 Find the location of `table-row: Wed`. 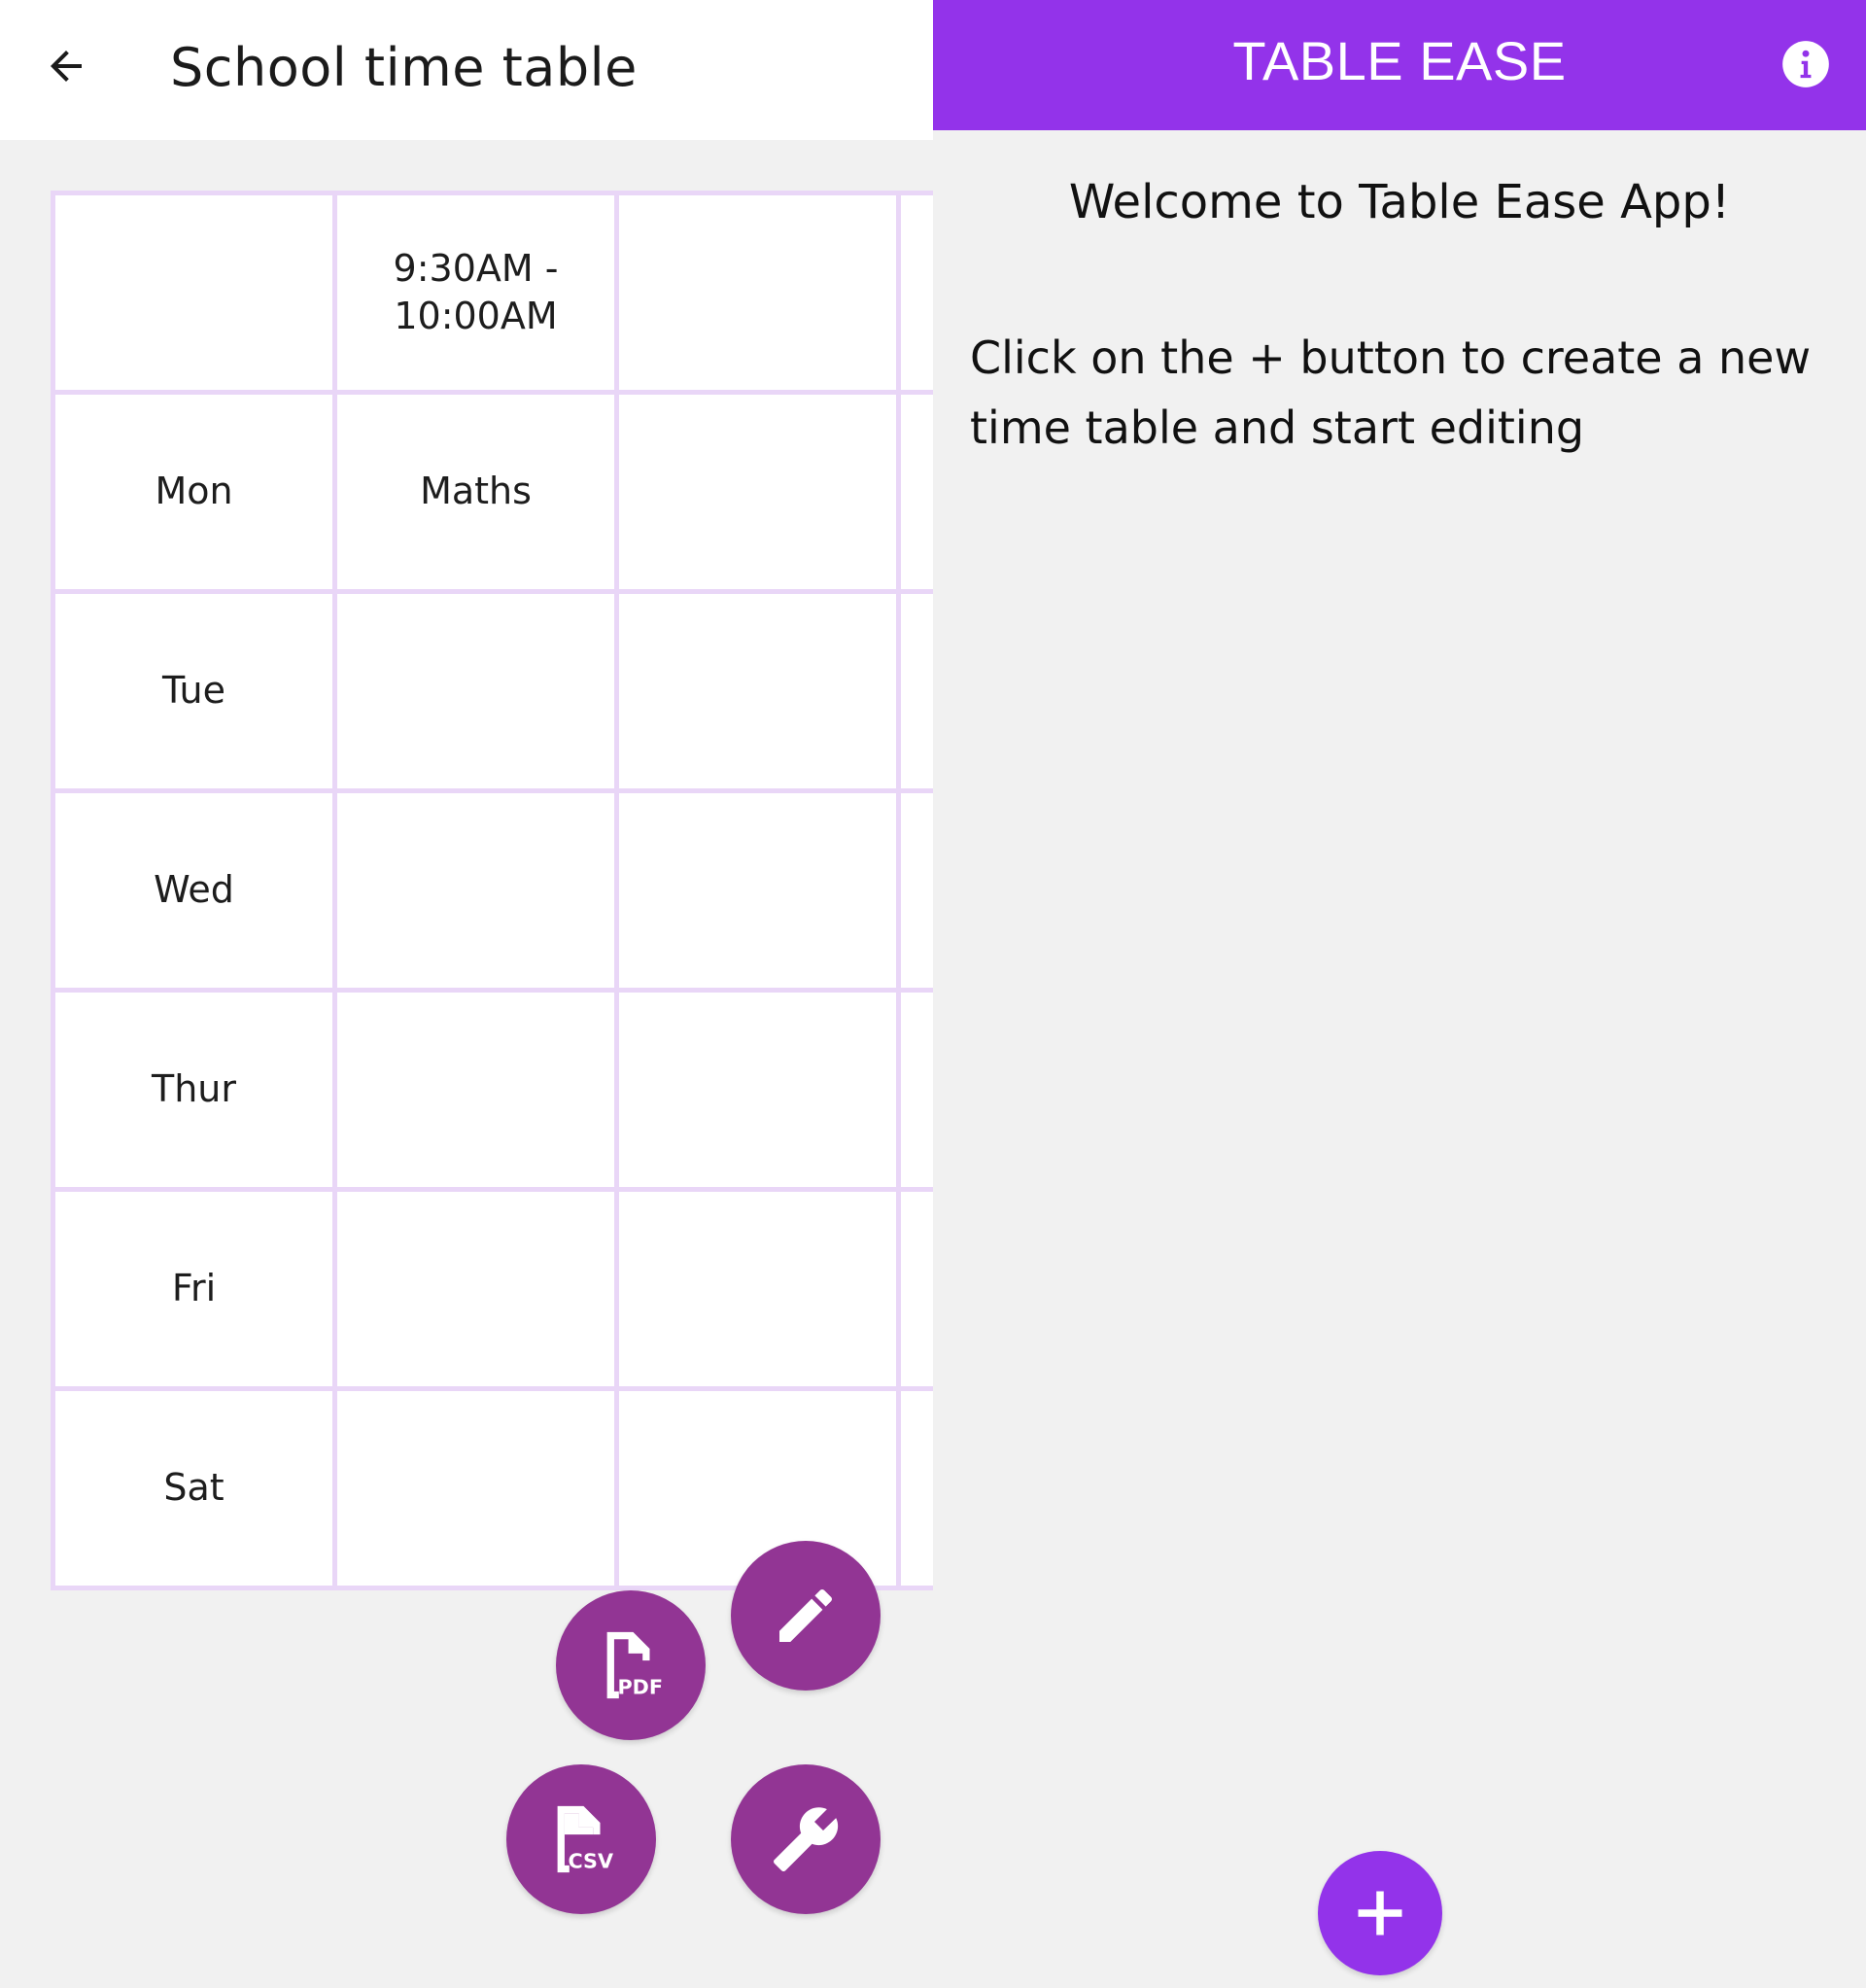

table-row: Wed is located at coordinates (492, 890).